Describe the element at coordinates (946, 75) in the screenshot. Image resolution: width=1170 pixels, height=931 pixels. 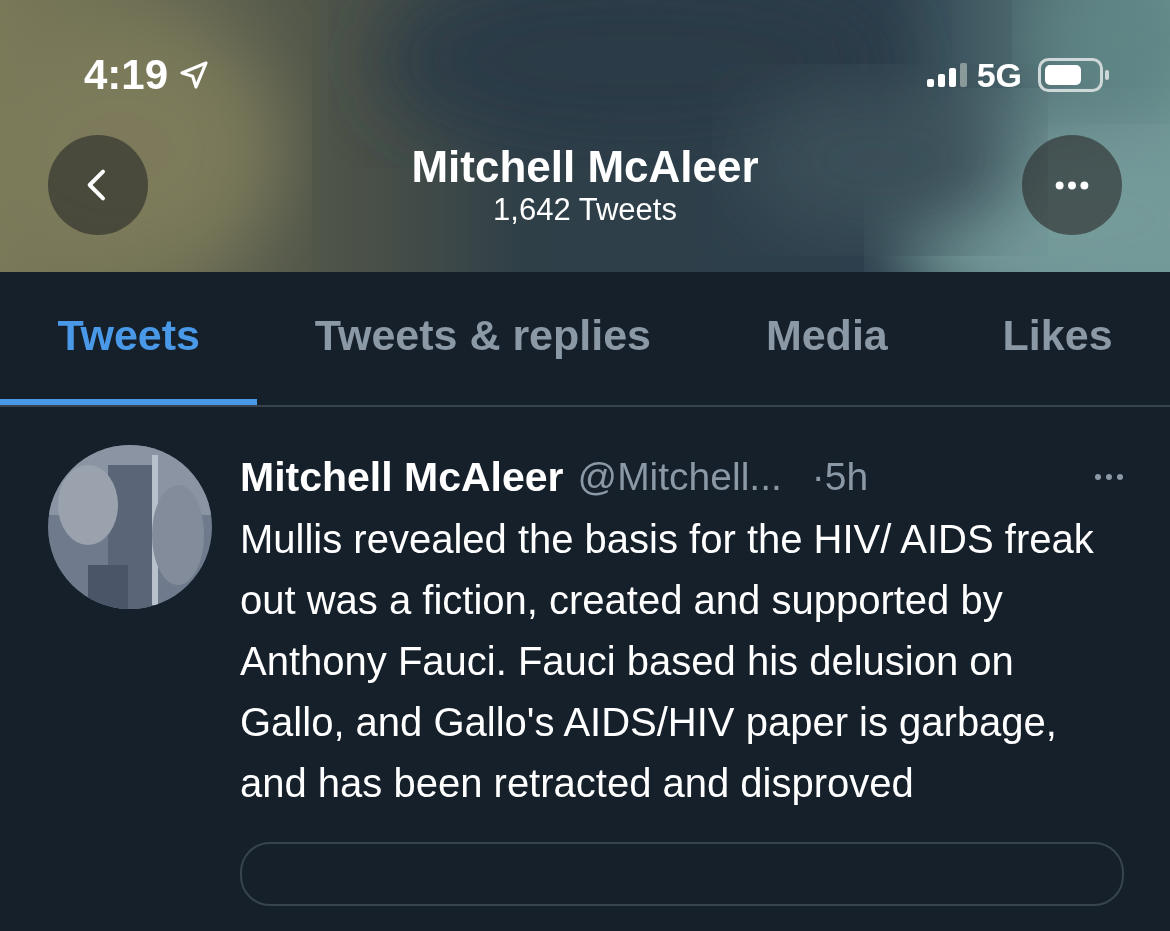
I see `signal-icon` at that location.